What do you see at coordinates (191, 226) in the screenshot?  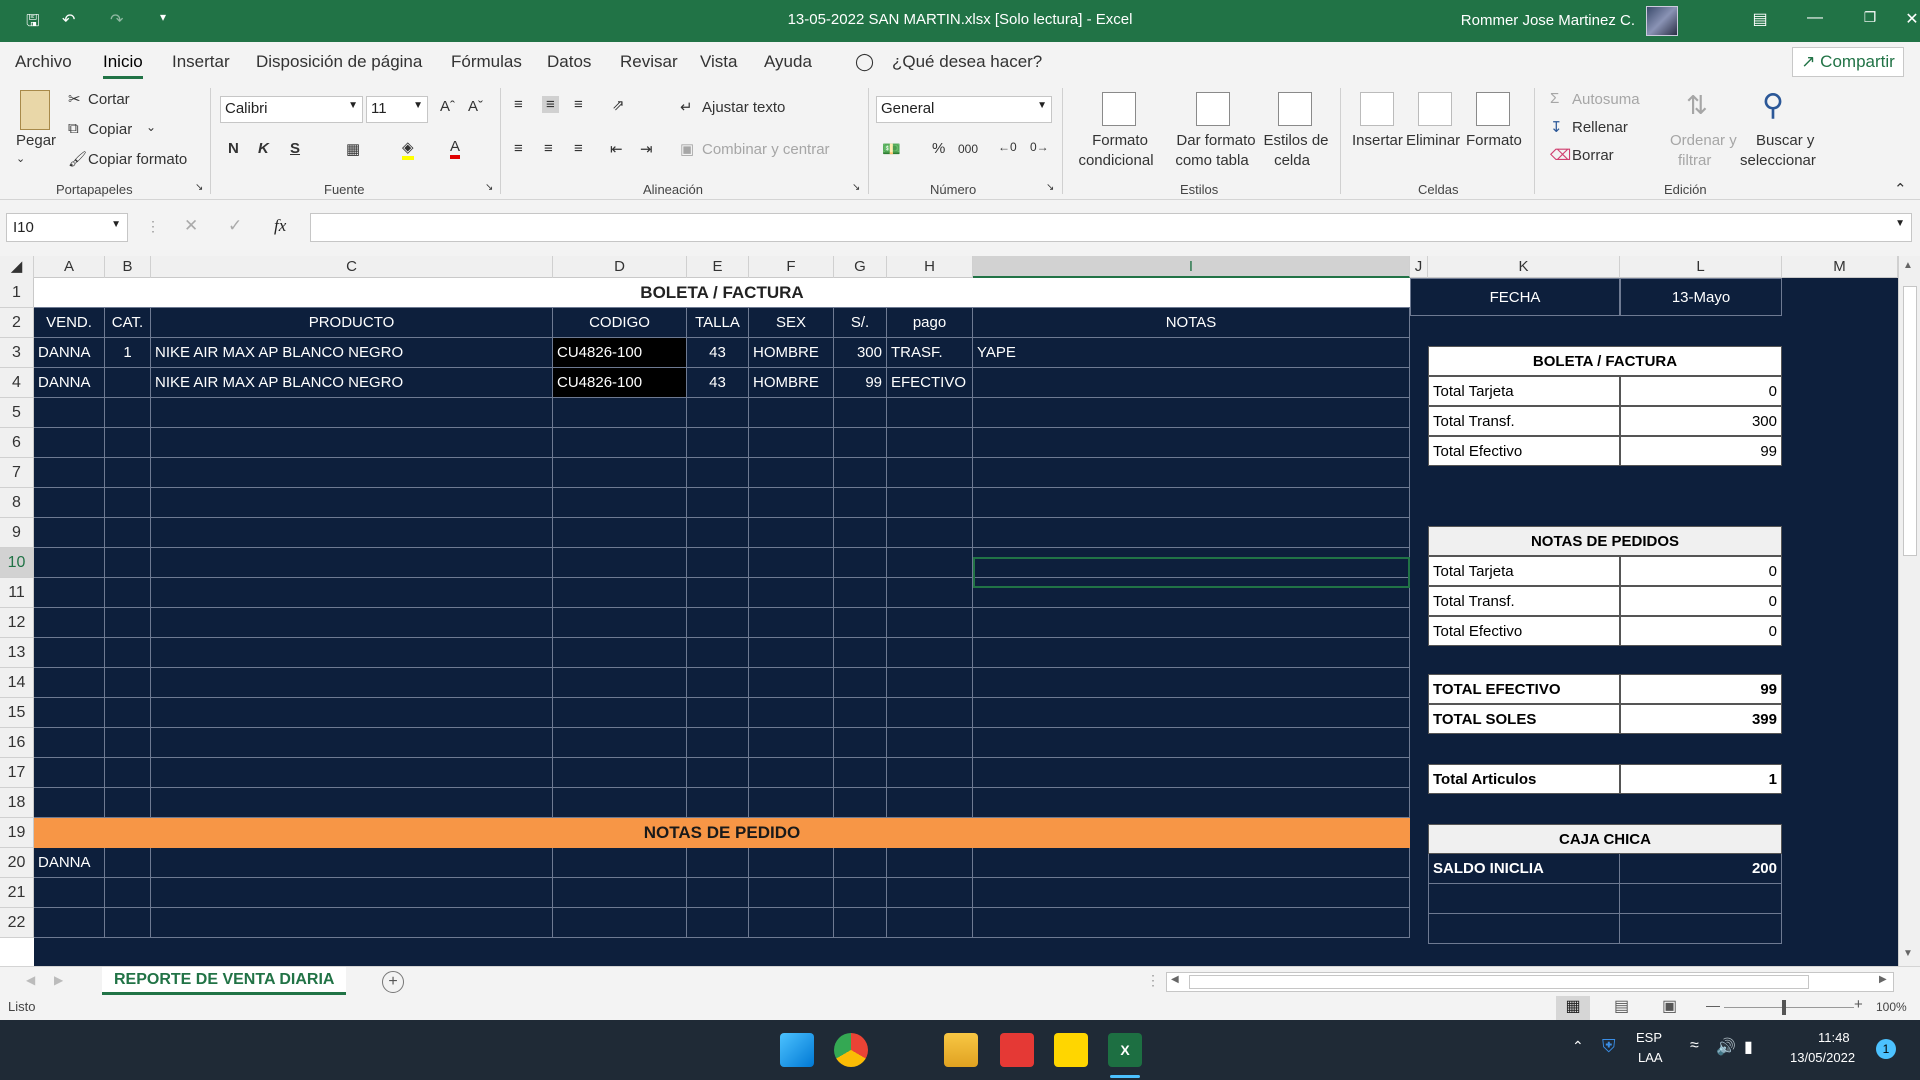 I see `cancel-icon: ✕` at bounding box center [191, 226].